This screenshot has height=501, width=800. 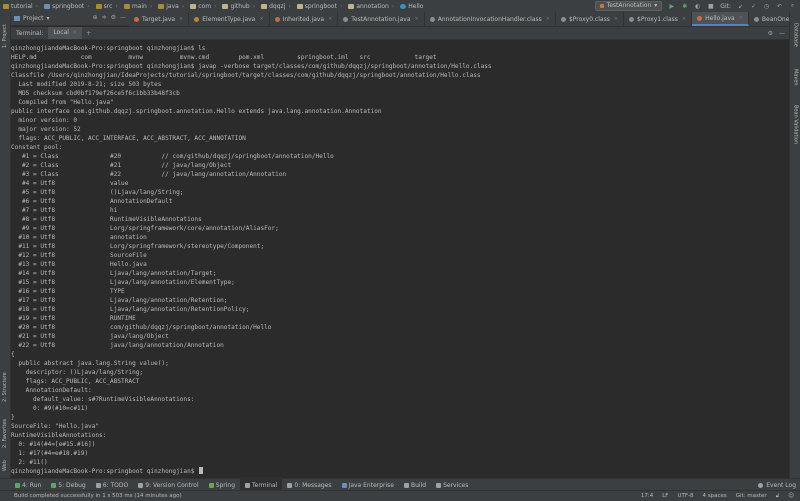 I want to click on caret-position: 17:4, so click(x=647, y=496).